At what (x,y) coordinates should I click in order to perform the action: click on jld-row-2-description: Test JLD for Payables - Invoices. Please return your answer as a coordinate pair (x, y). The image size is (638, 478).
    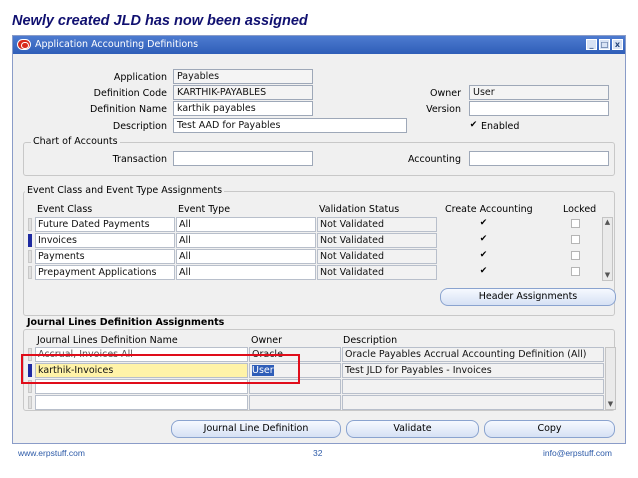
    Looking at the image, I should click on (473, 370).